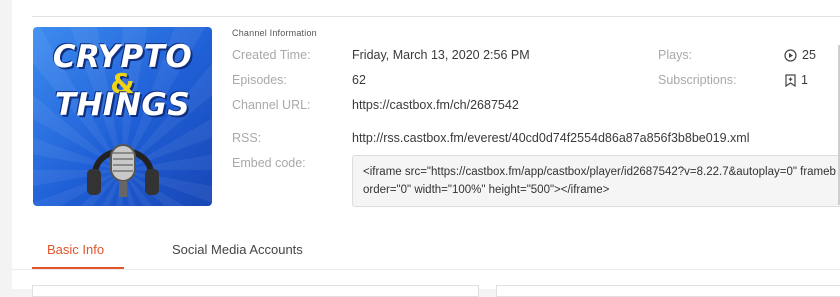 The width and height of the screenshot is (840, 297). What do you see at coordinates (247, 138) in the screenshot?
I see `rss-label: RSS:` at bounding box center [247, 138].